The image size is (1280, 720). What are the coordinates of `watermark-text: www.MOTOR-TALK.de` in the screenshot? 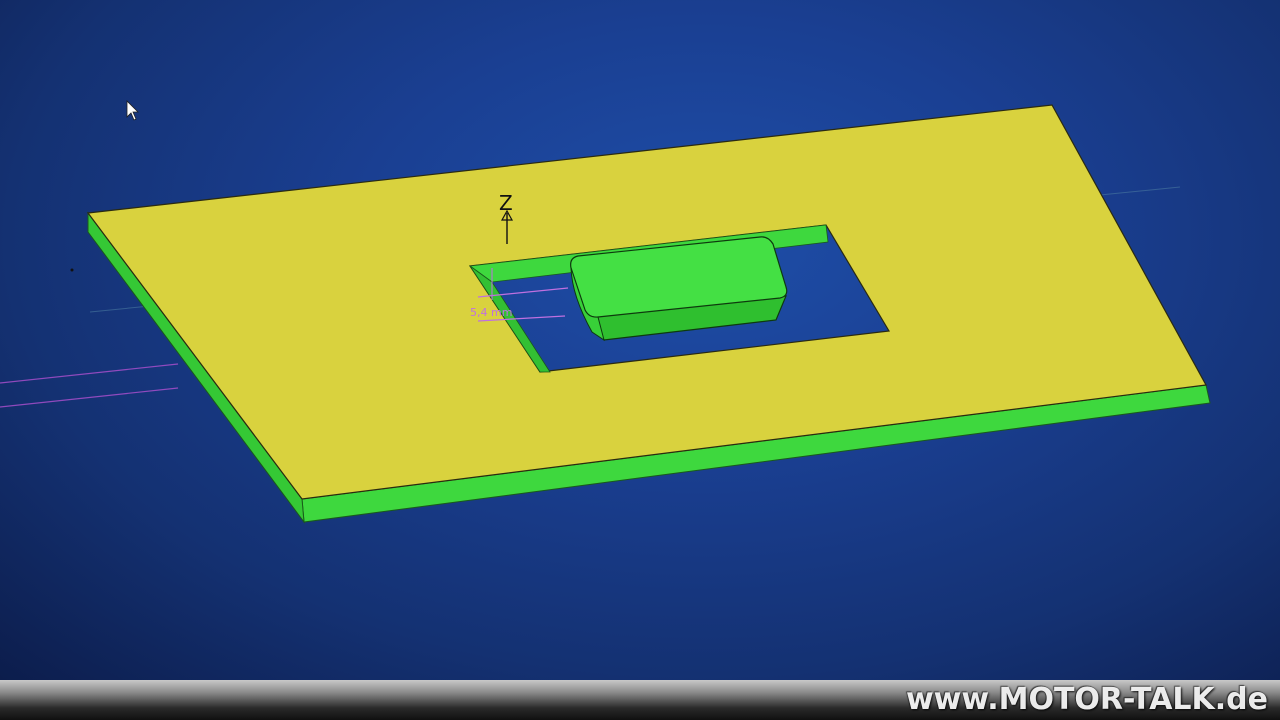 It's located at (1086, 699).